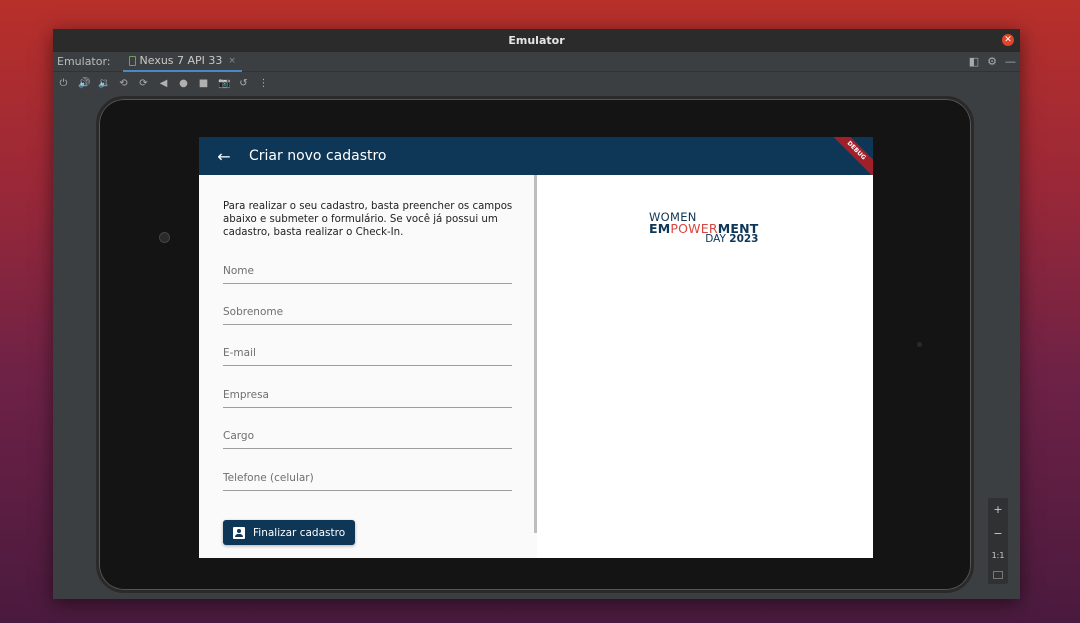 This screenshot has width=1080, height=623. I want to click on emulator-toolbar: ⏻ 🔊 🔉 ⟲ ⟳ ◀ ● ■ 📷 ↺ ⋮, so click(536, 83).